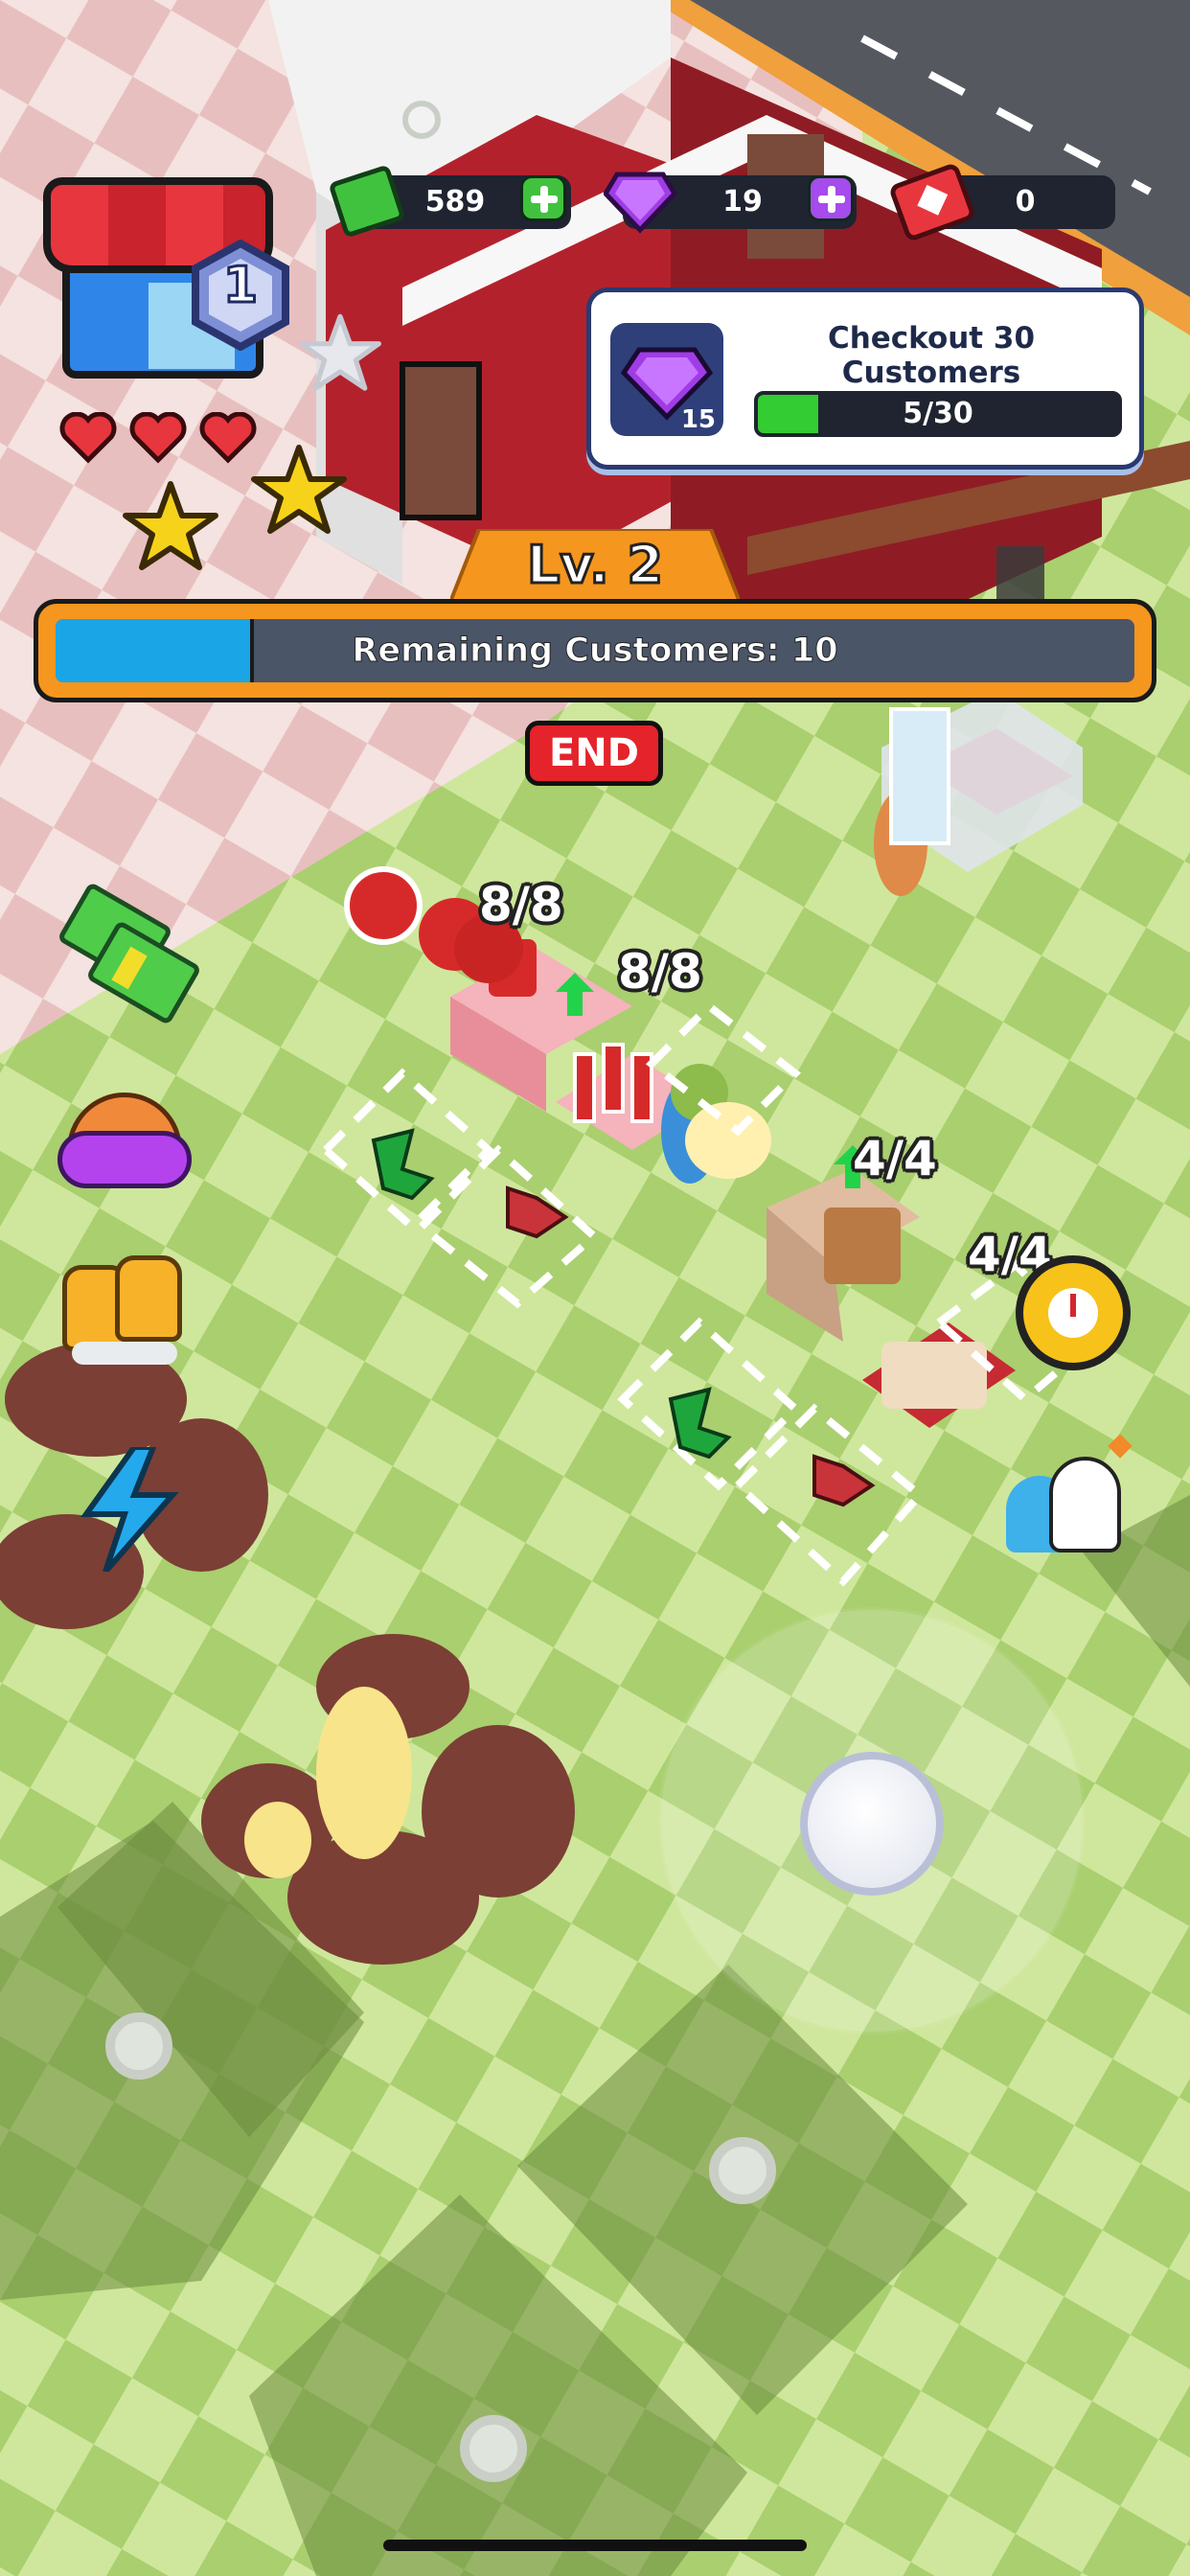 The width and height of the screenshot is (1190, 2576). What do you see at coordinates (895, 1158) in the screenshot?
I see `bread-counter: 4/4` at bounding box center [895, 1158].